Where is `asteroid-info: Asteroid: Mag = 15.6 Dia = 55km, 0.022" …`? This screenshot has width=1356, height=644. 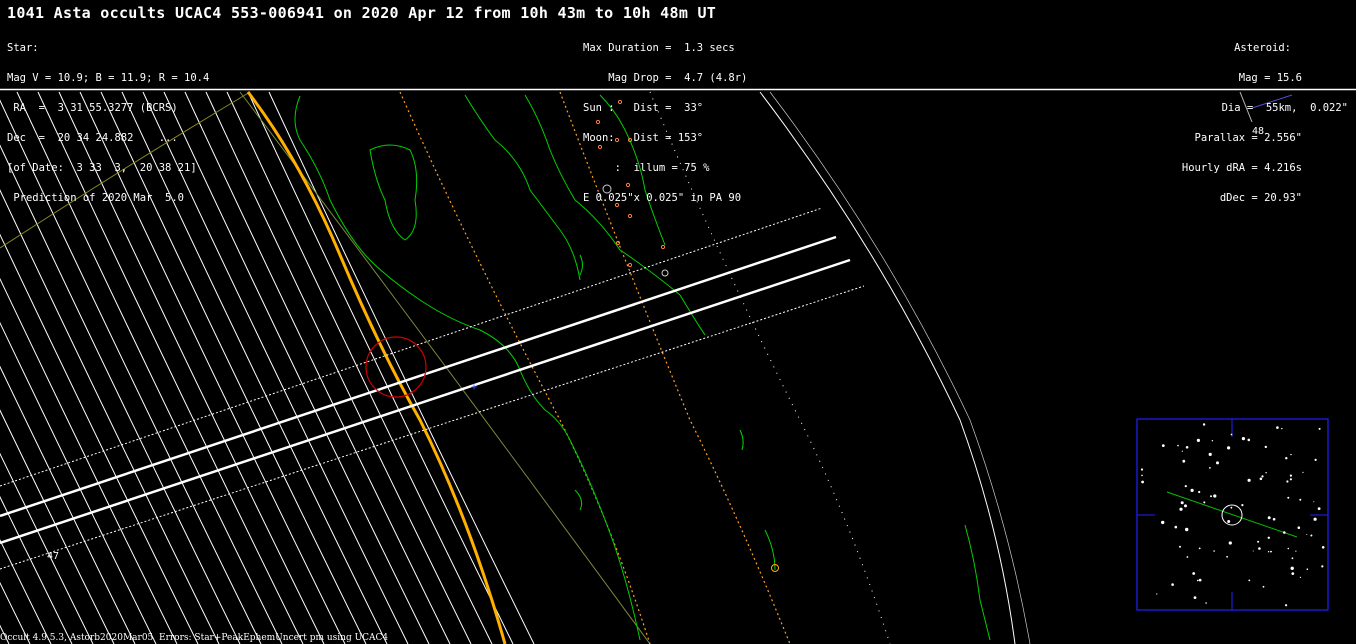 asteroid-info: Asteroid: Mag = 15.6 Dia = 55km, 0.022" … is located at coordinates (1238, 118).